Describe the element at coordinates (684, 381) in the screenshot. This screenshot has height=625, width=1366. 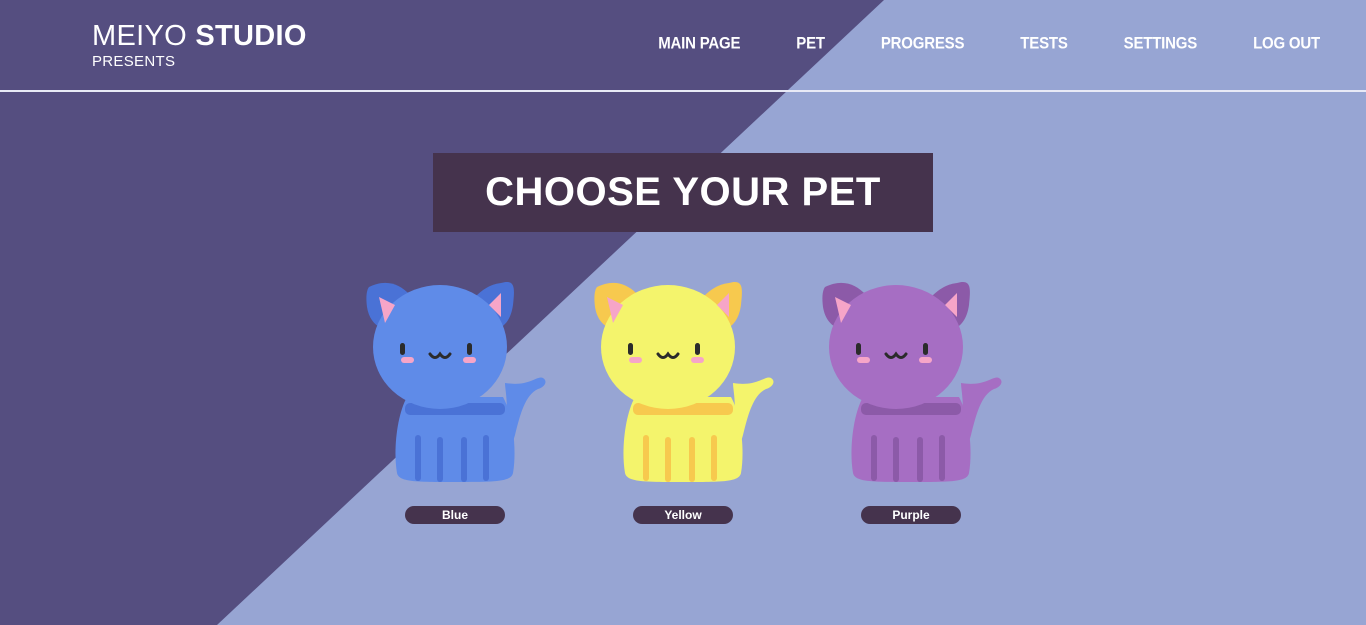
I see `yellow-cat-icon` at that location.